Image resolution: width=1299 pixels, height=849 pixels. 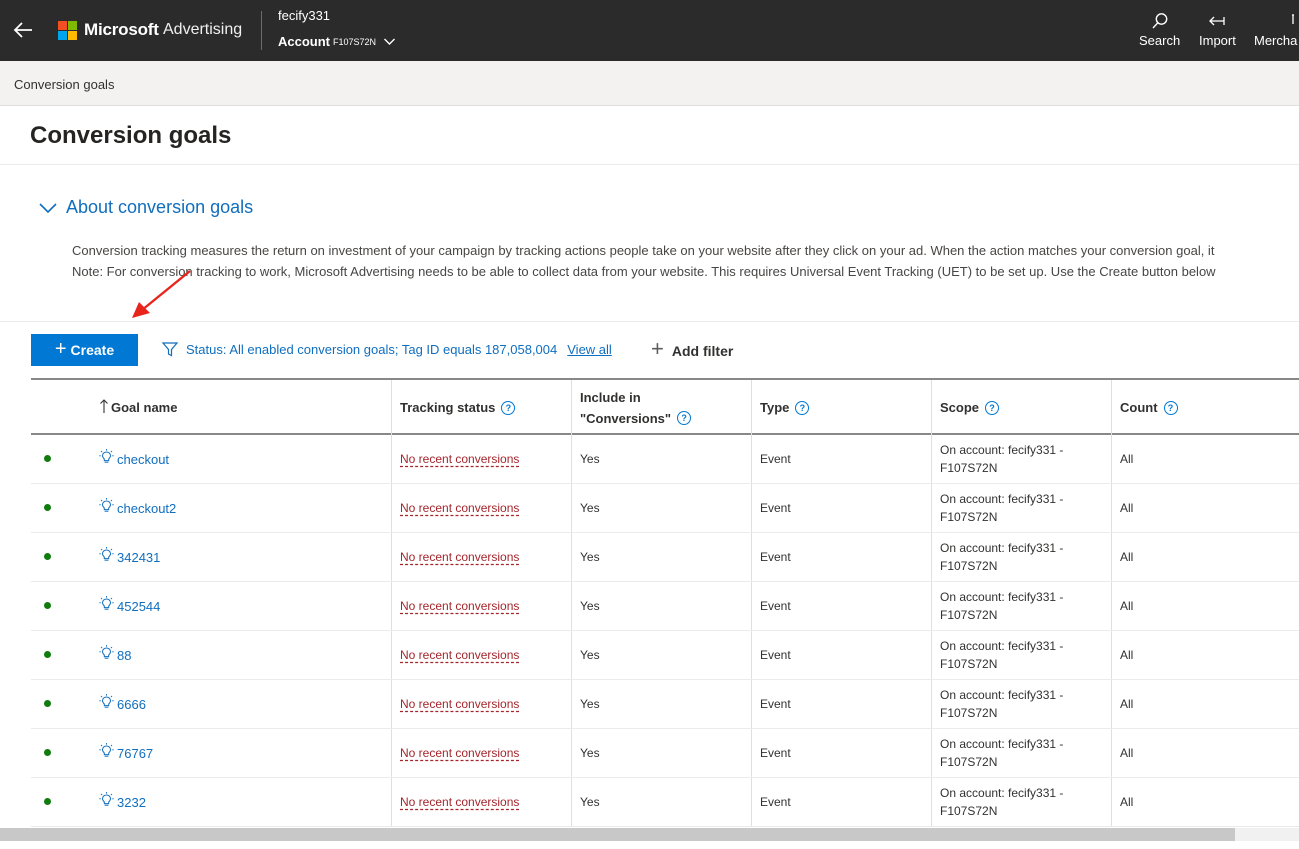 I want to click on import-icon, so click(x=1217, y=21).